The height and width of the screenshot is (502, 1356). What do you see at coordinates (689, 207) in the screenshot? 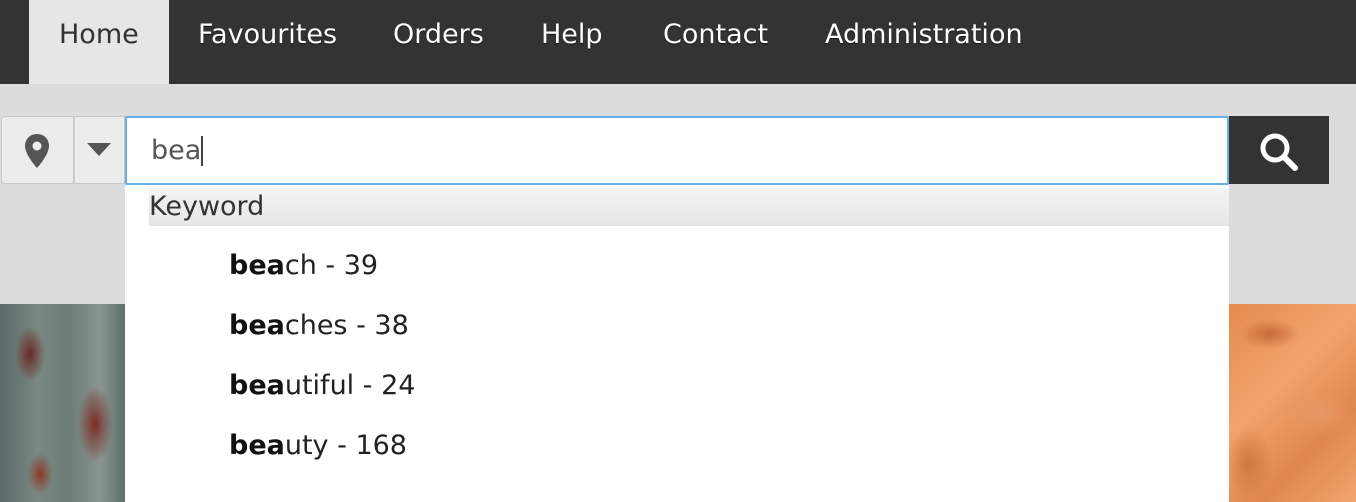
I see `autocomplete-group-header: Keyword` at bounding box center [689, 207].